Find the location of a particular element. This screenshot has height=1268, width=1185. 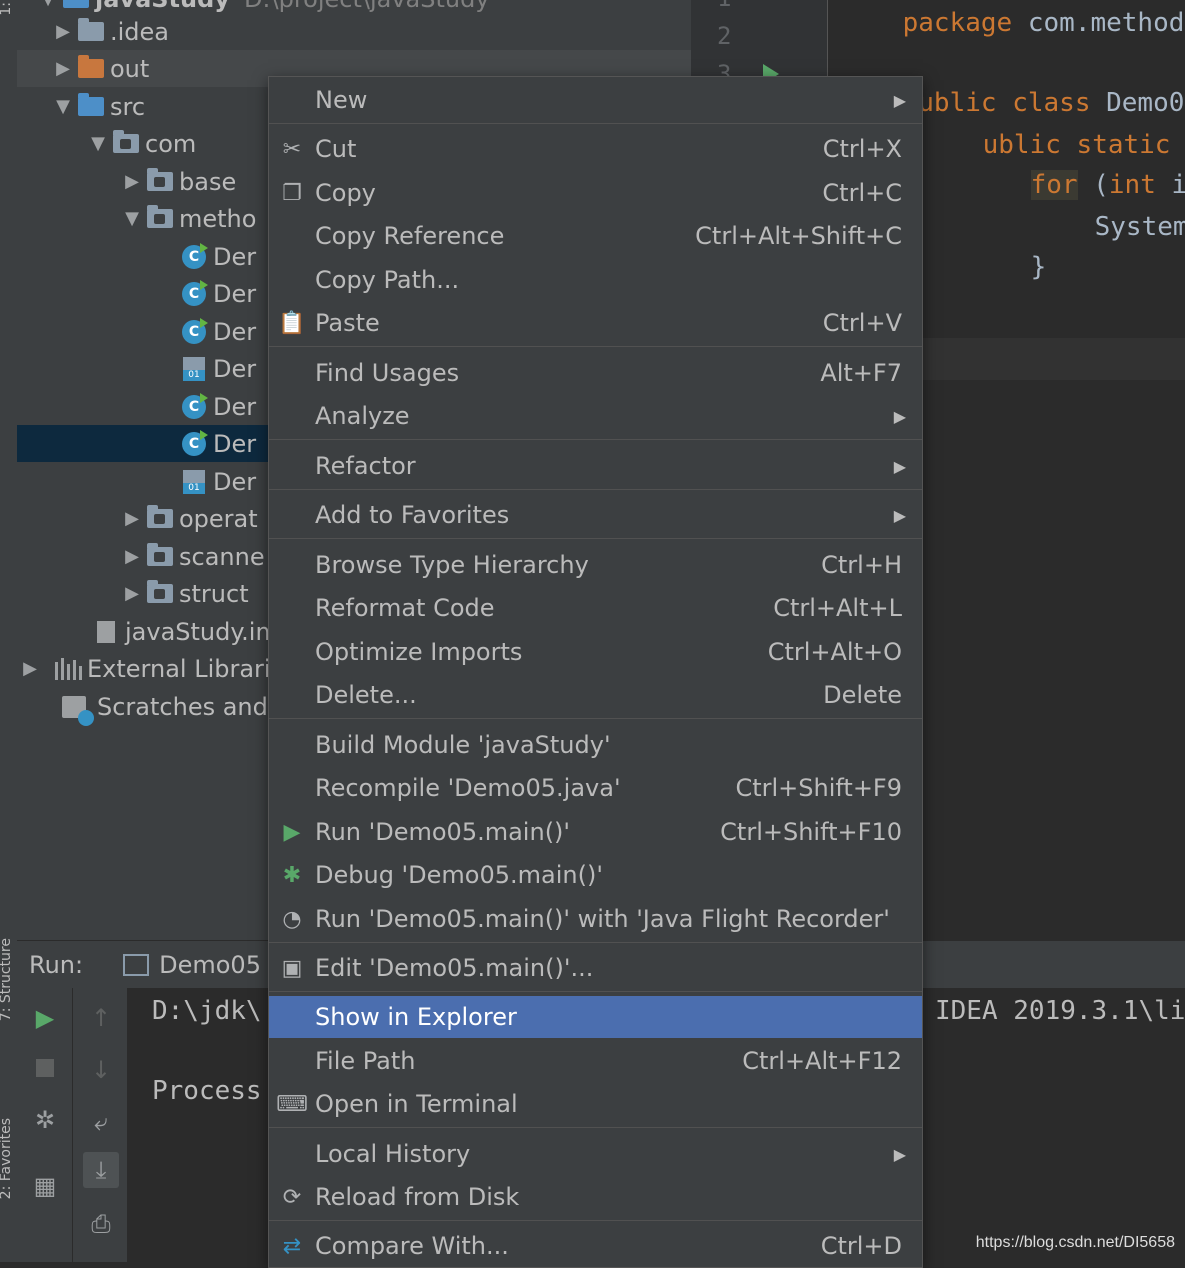

menu-item-add-to-favorites: Add to Favorites ▶ is located at coordinates (595, 515).